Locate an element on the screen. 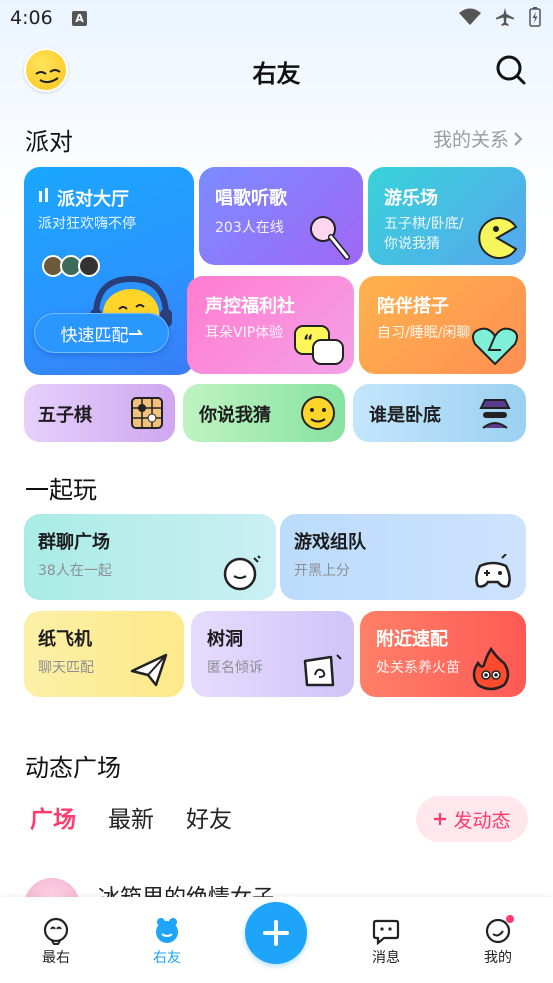 The height and width of the screenshot is (983, 553). guess-face-icon is located at coordinates (318, 413).